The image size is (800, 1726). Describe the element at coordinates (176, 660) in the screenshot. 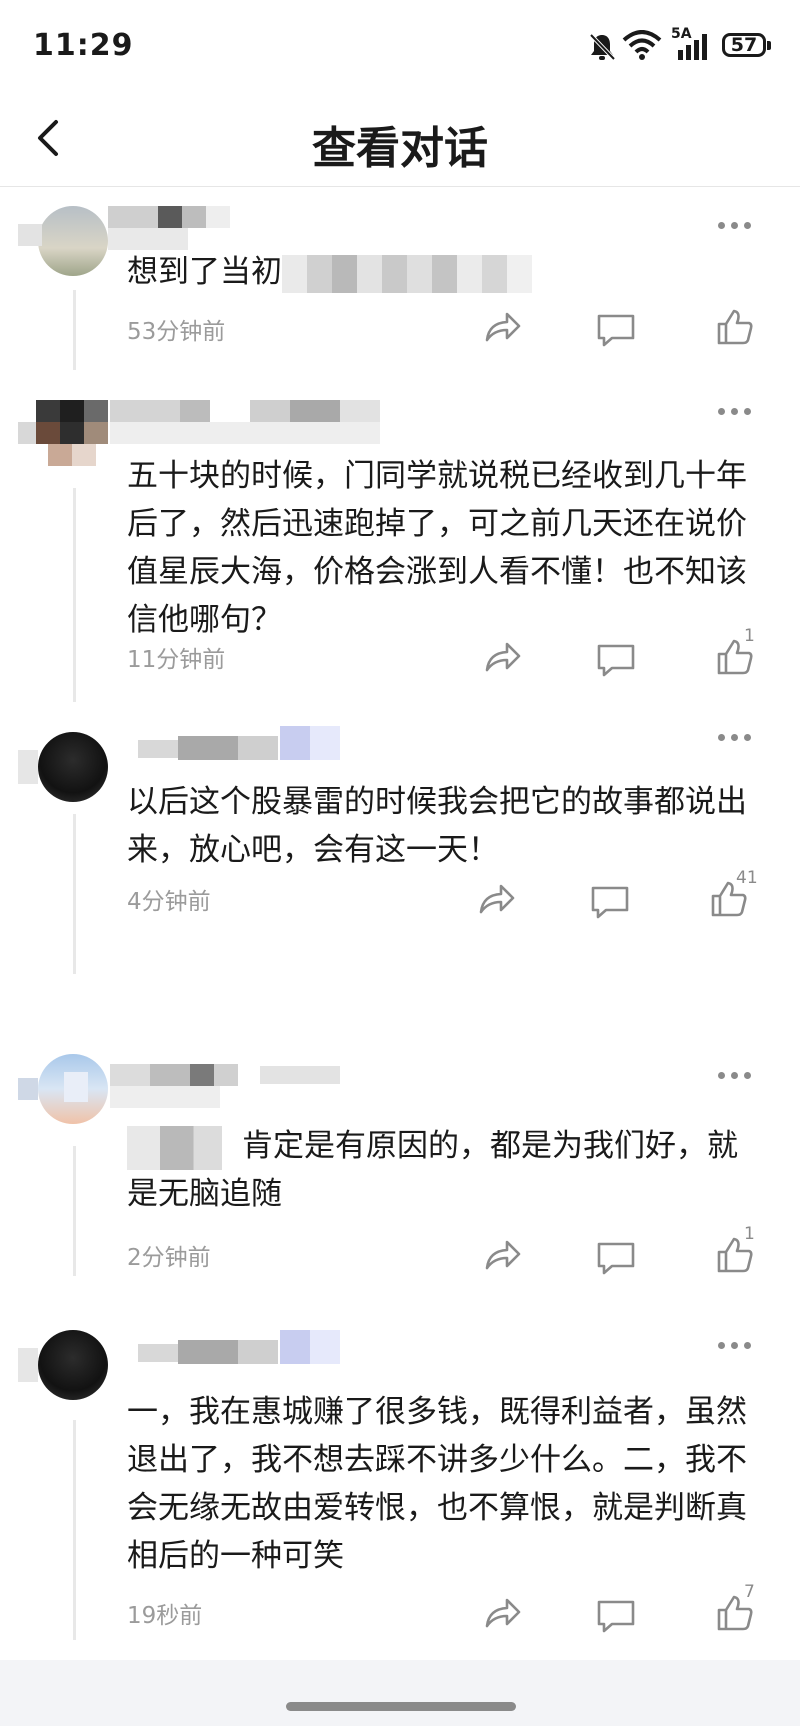

I see `comment-time: 11分钟前` at that location.